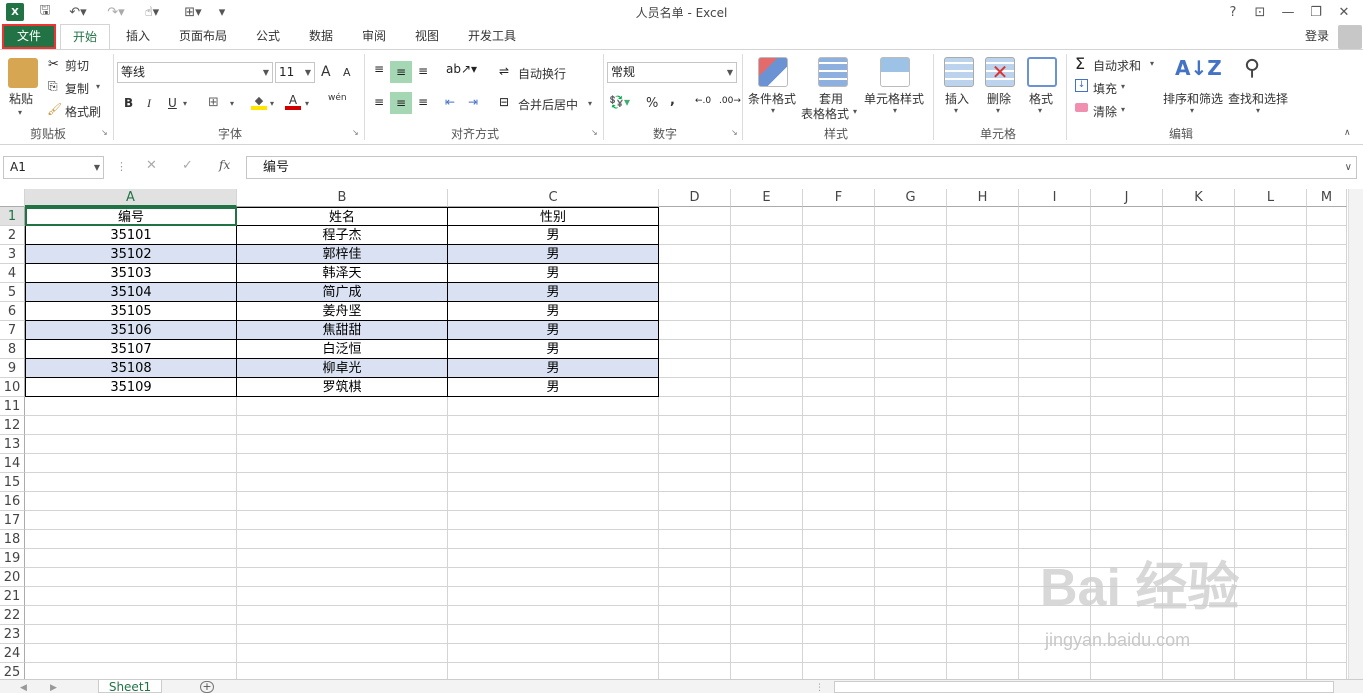 This screenshot has height=693, width=1363. I want to click on clipboard-launcher-icon: ↘, so click(104, 132).